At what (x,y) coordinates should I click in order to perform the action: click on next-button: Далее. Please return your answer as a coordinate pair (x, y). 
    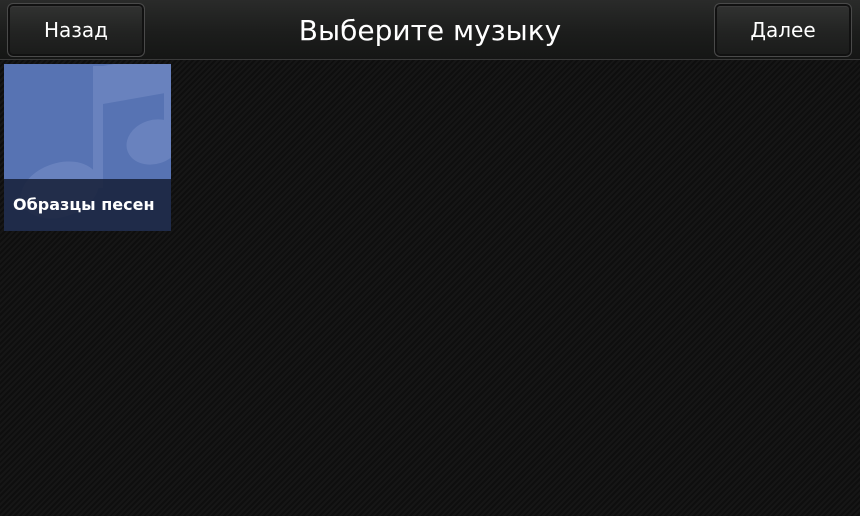
    Looking at the image, I should click on (783, 30).